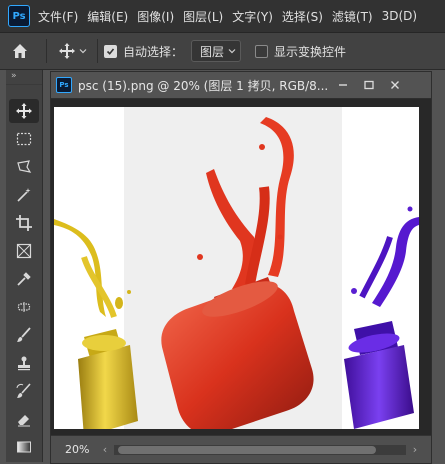 Image resolution: width=445 pixels, height=464 pixels. I want to click on menu-filter: 滤镜(T), so click(352, 16).